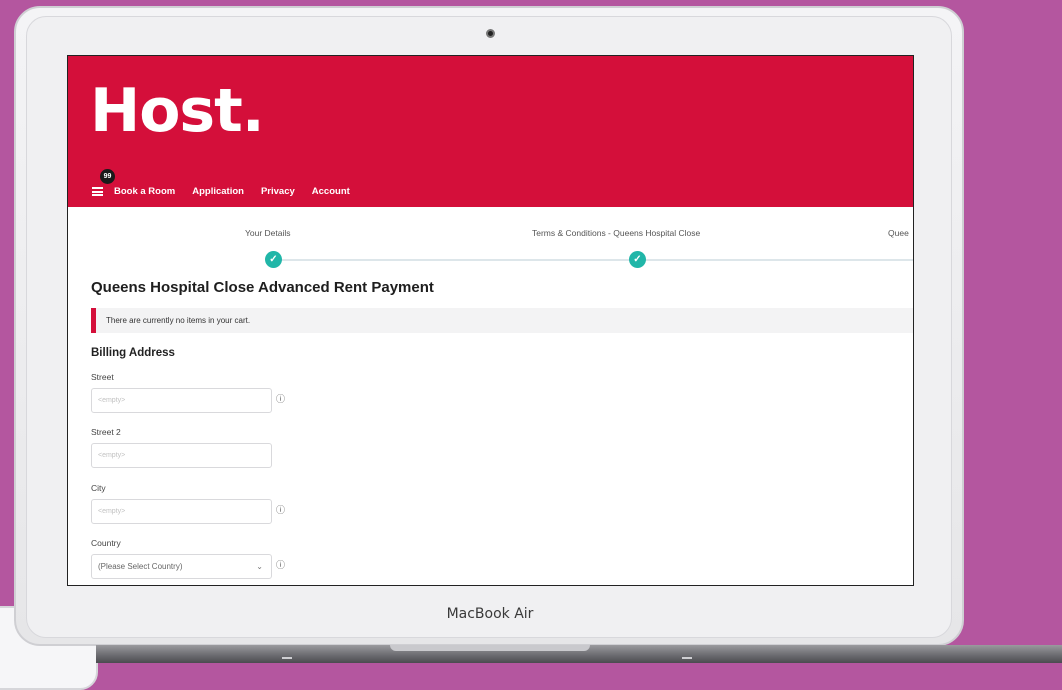 This screenshot has width=1062, height=690. I want to click on country-select: (Please Select Country) ⌄, so click(181, 566).